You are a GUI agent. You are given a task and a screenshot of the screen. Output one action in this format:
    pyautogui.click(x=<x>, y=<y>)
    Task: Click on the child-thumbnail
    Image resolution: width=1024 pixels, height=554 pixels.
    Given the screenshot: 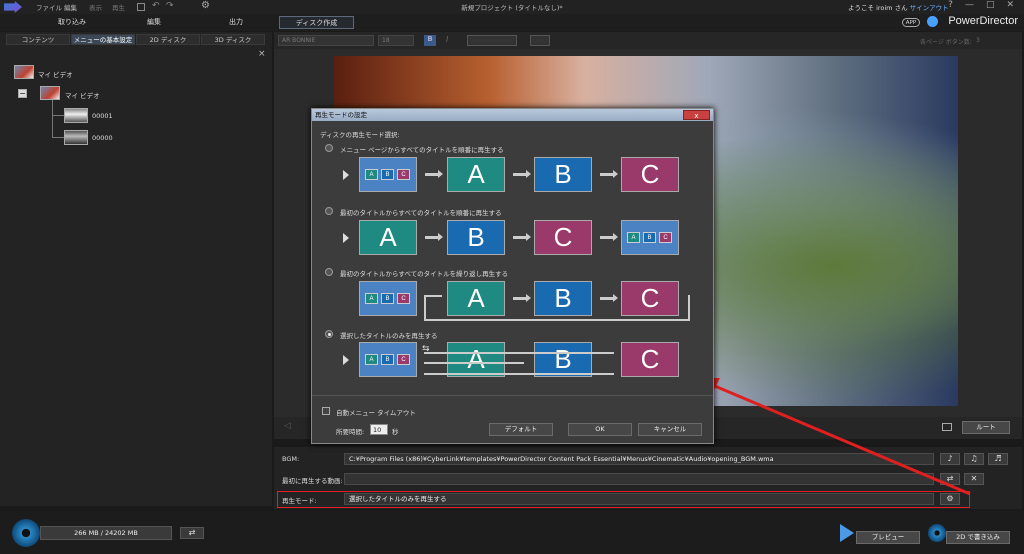 What is the action you would take?
    pyautogui.click(x=50, y=93)
    